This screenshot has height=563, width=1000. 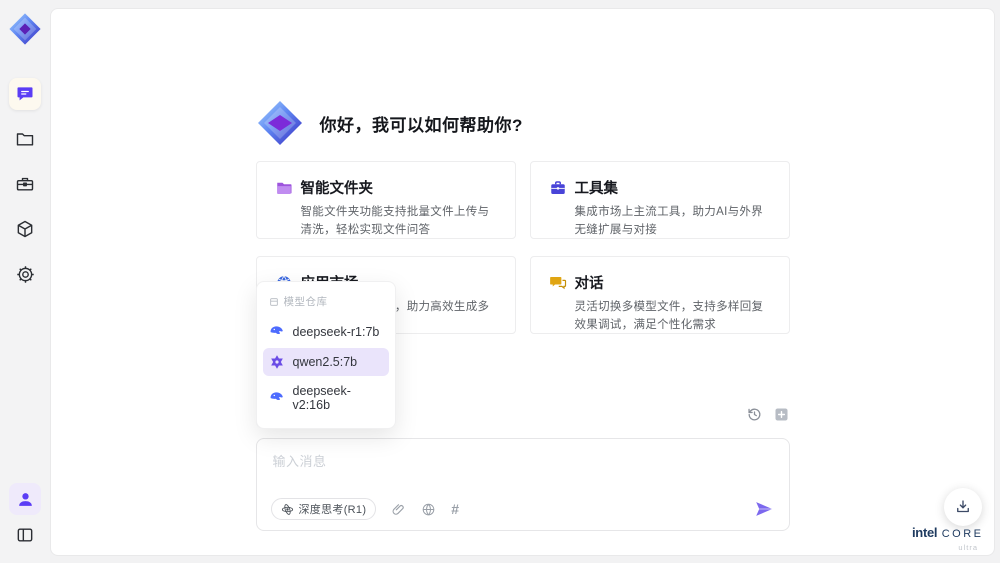 What do you see at coordinates (768, 414) in the screenshot?
I see `chat-actions` at bounding box center [768, 414].